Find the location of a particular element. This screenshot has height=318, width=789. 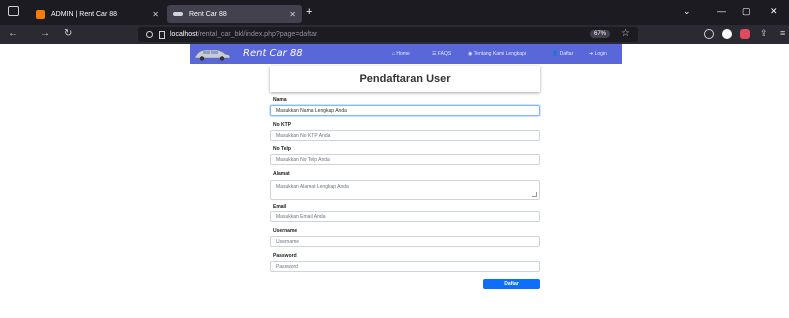

nama-input: Masukkan Nama Lengkap Anda is located at coordinates (405, 110).